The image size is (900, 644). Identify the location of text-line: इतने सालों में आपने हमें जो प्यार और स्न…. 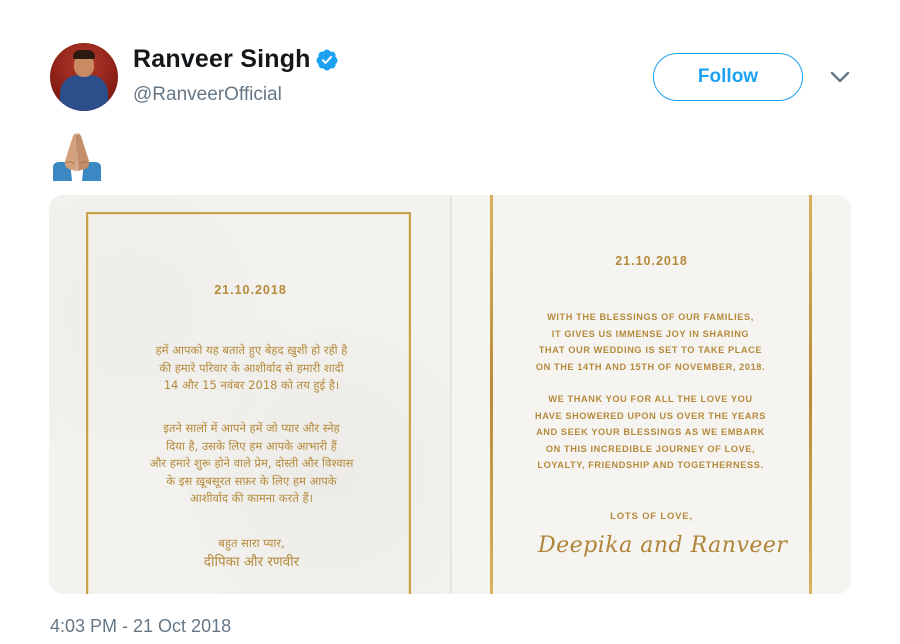
(251, 428).